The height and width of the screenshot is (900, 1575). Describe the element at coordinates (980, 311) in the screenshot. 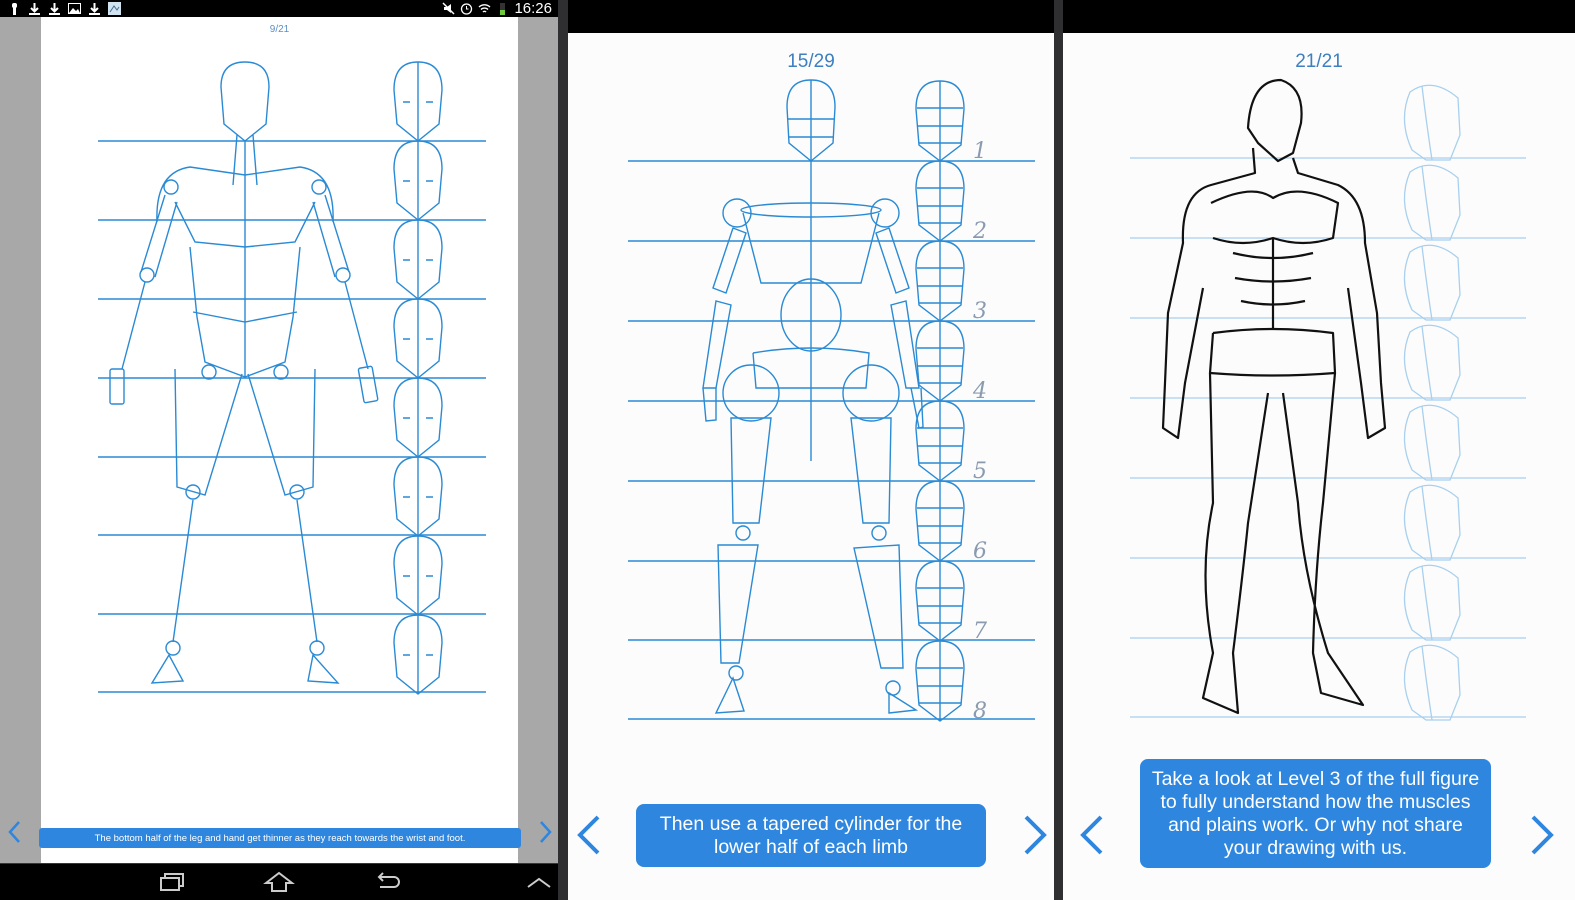

I see `head-number: 3` at that location.